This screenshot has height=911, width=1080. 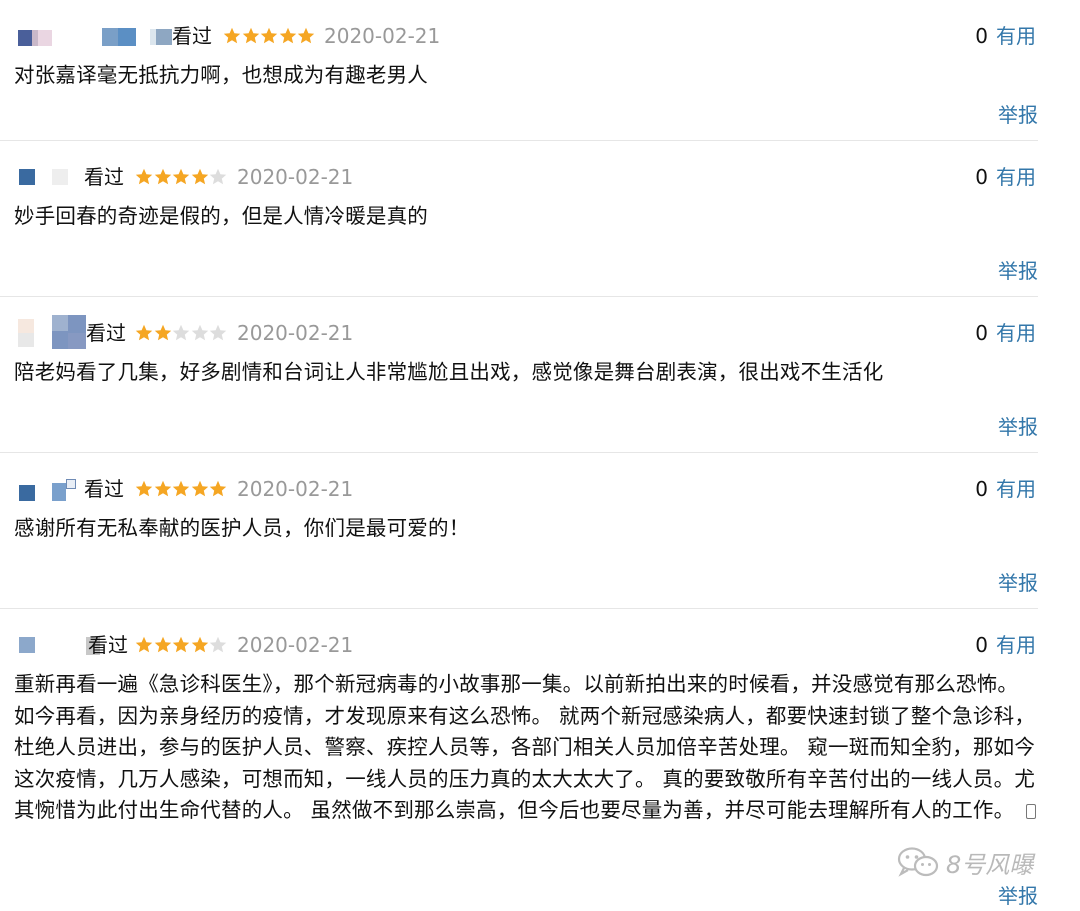 What do you see at coordinates (242, 528) in the screenshot?
I see `review-text: 感谢所有无私奉献的医护人员，你们是最可爱的！` at bounding box center [242, 528].